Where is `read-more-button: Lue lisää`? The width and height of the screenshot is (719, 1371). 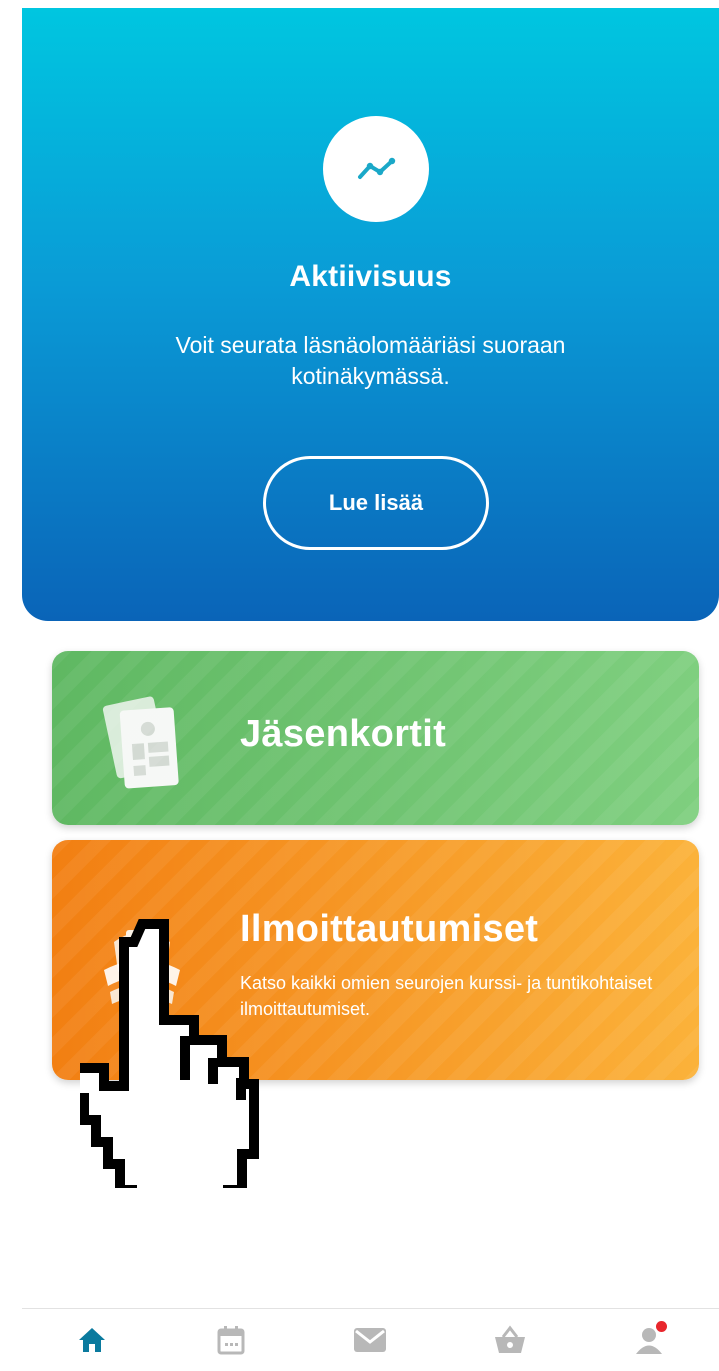
read-more-button: Lue lisää is located at coordinates (376, 503).